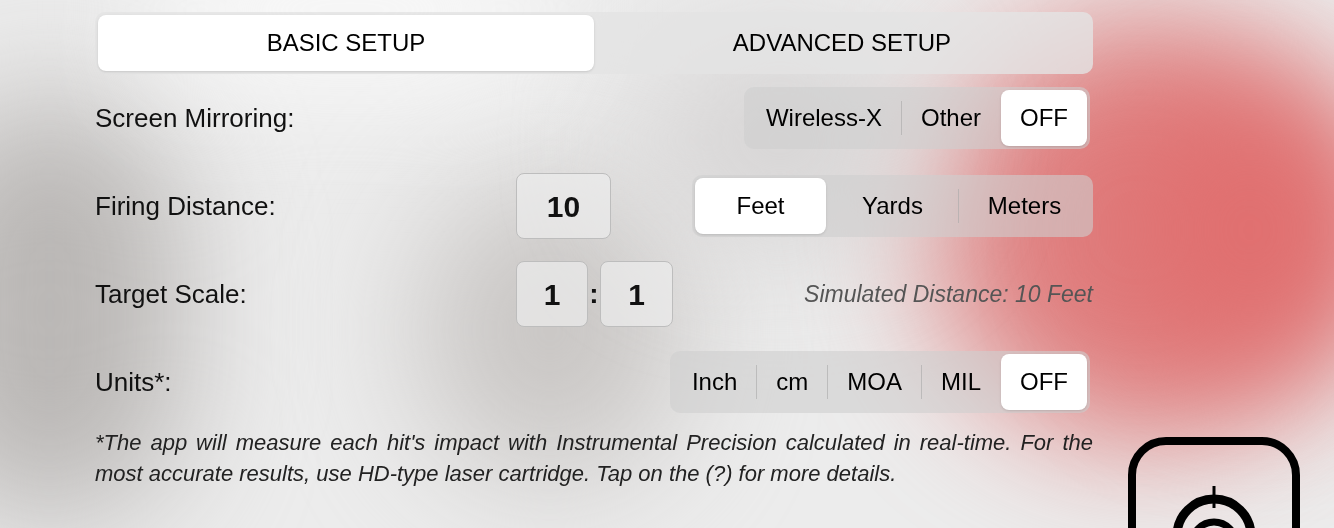 This screenshot has height=528, width=1334. What do you see at coordinates (842, 43) in the screenshot?
I see `setup-tab: ADVANCED SETUP` at bounding box center [842, 43].